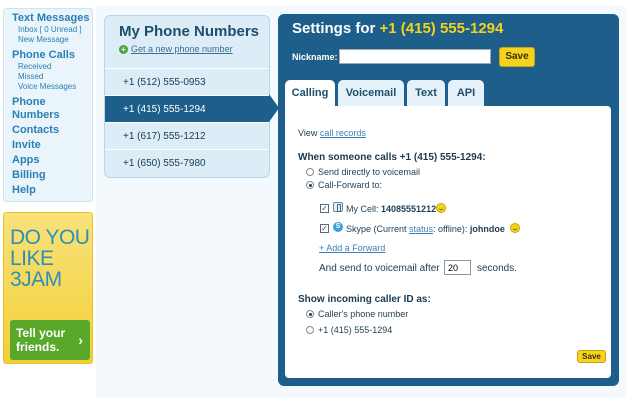 This screenshot has width=630, height=404. I want to click on call-forward-label: Call-Forward to:, so click(350, 185).